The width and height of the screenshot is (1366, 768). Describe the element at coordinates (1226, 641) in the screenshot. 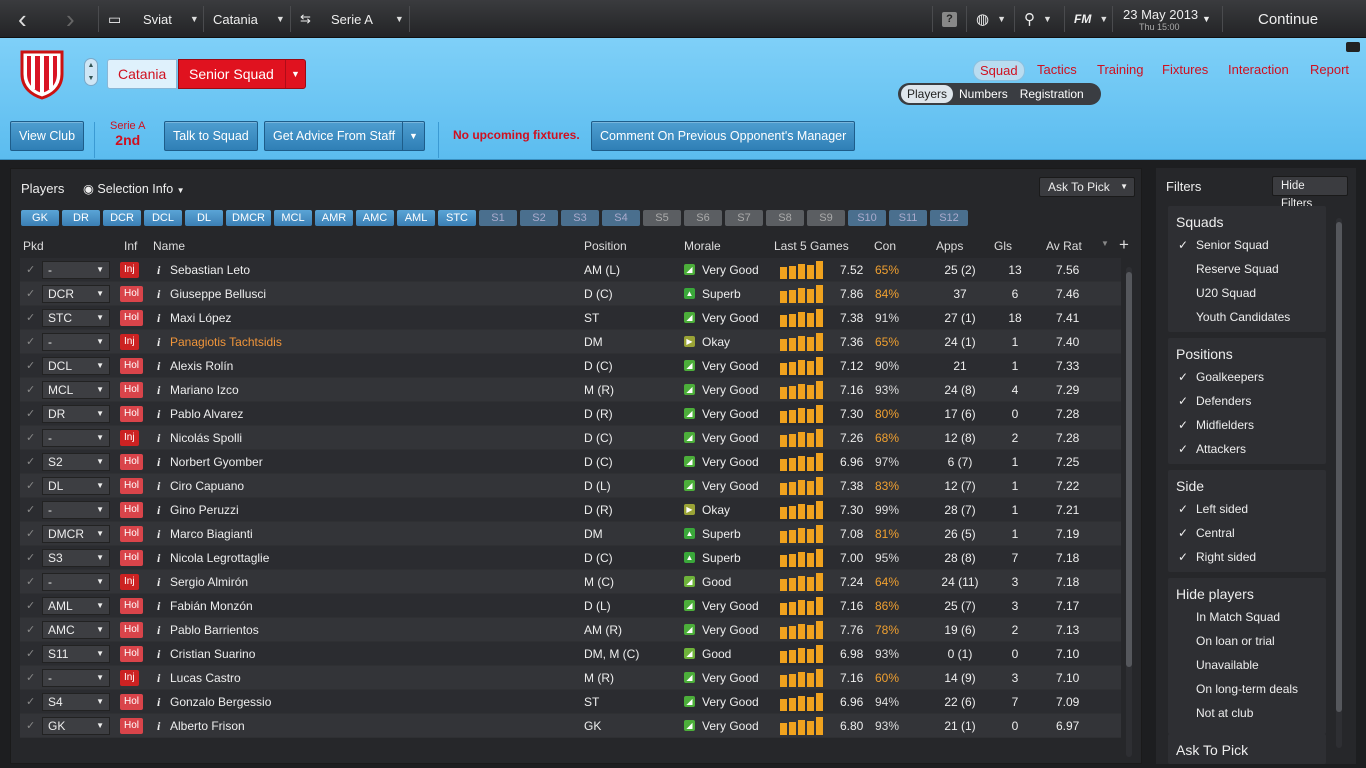

I see `filter-checkbox: On loan or trial` at that location.